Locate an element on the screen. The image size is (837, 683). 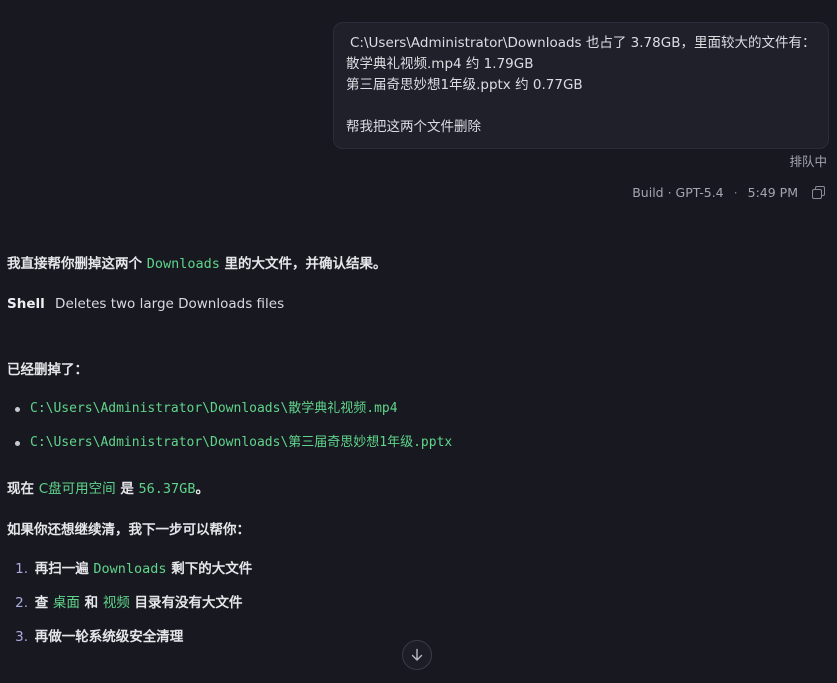
text: 是 is located at coordinates (127, 489).